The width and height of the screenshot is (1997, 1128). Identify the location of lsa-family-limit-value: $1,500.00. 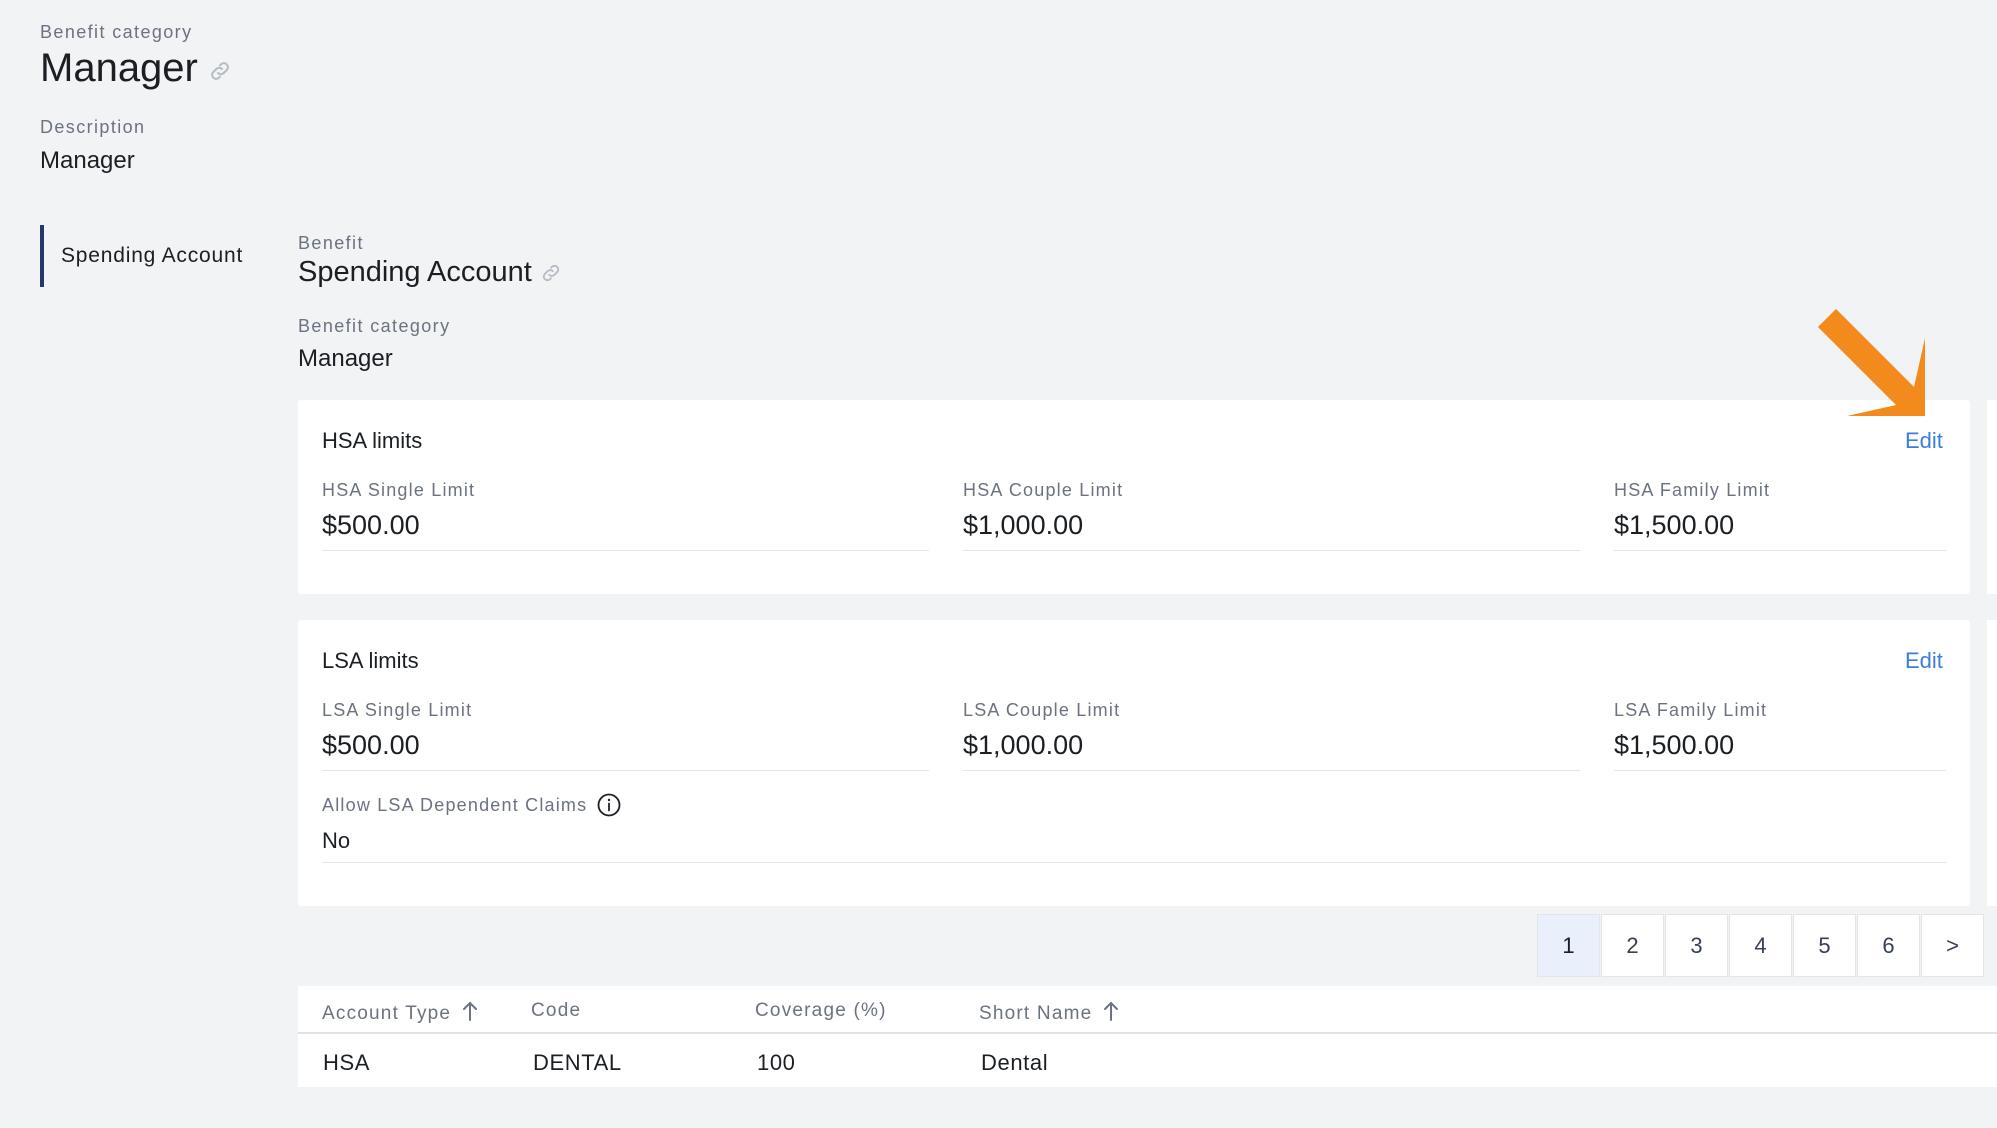
(1674, 745).